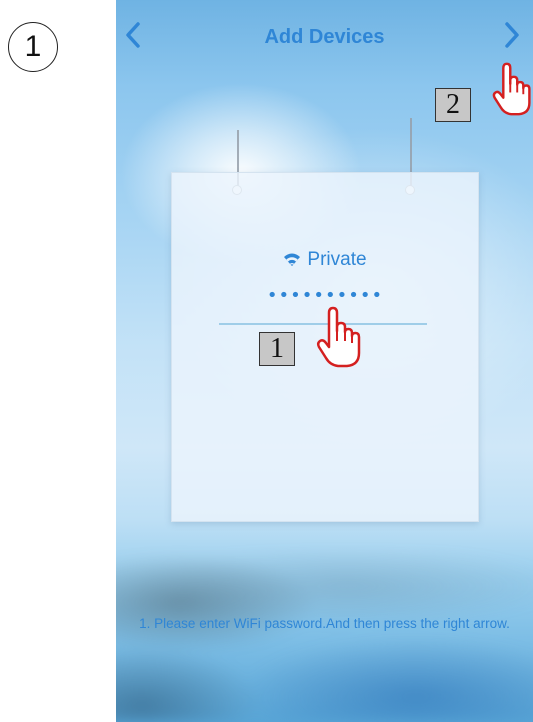 This screenshot has height=722, width=533. What do you see at coordinates (337, 259) in the screenshot?
I see `wifi-ssid-label: Private` at bounding box center [337, 259].